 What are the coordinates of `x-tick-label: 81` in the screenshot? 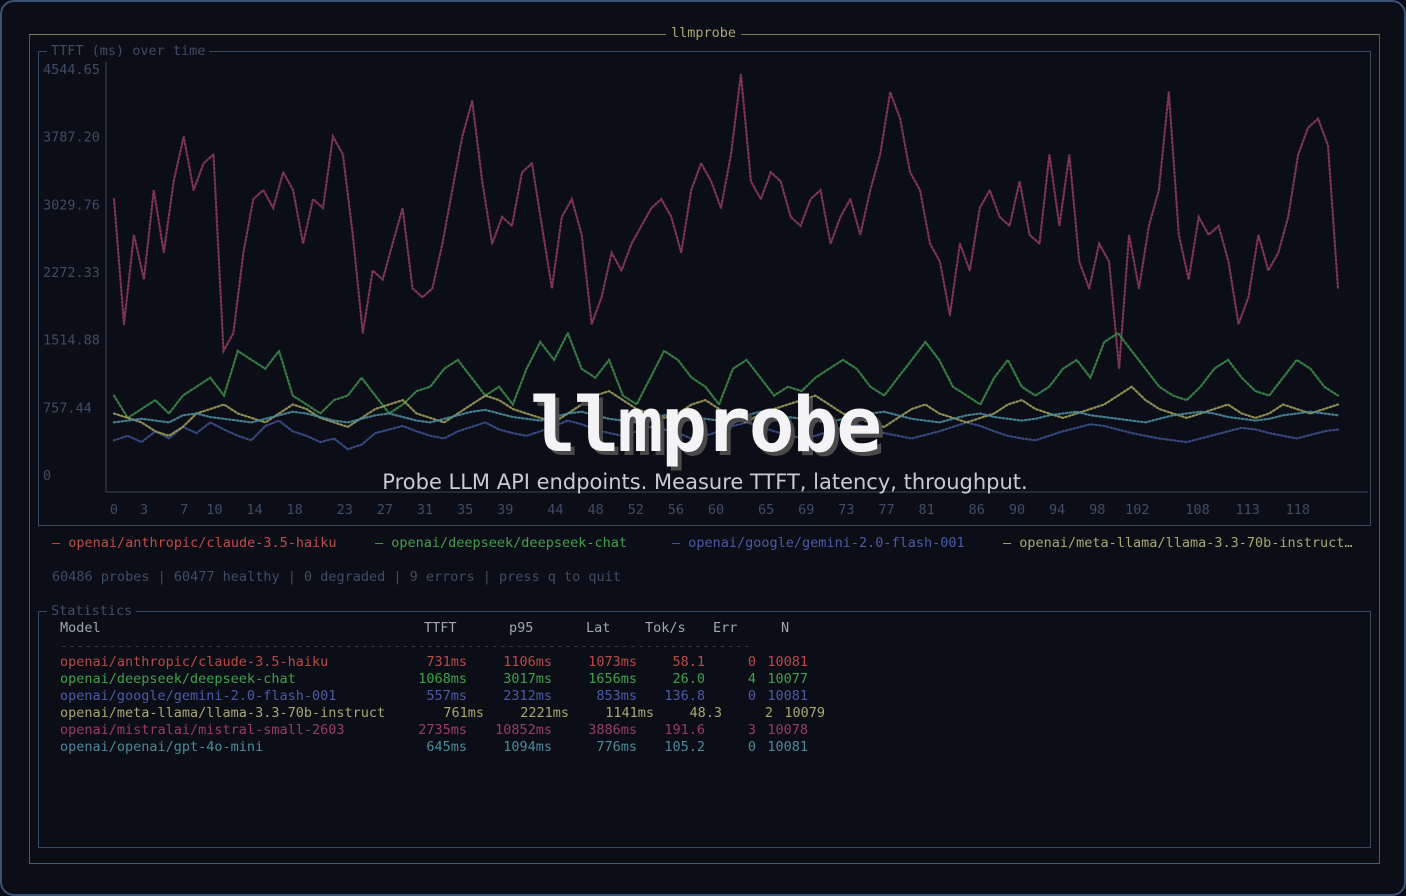 It's located at (927, 510).